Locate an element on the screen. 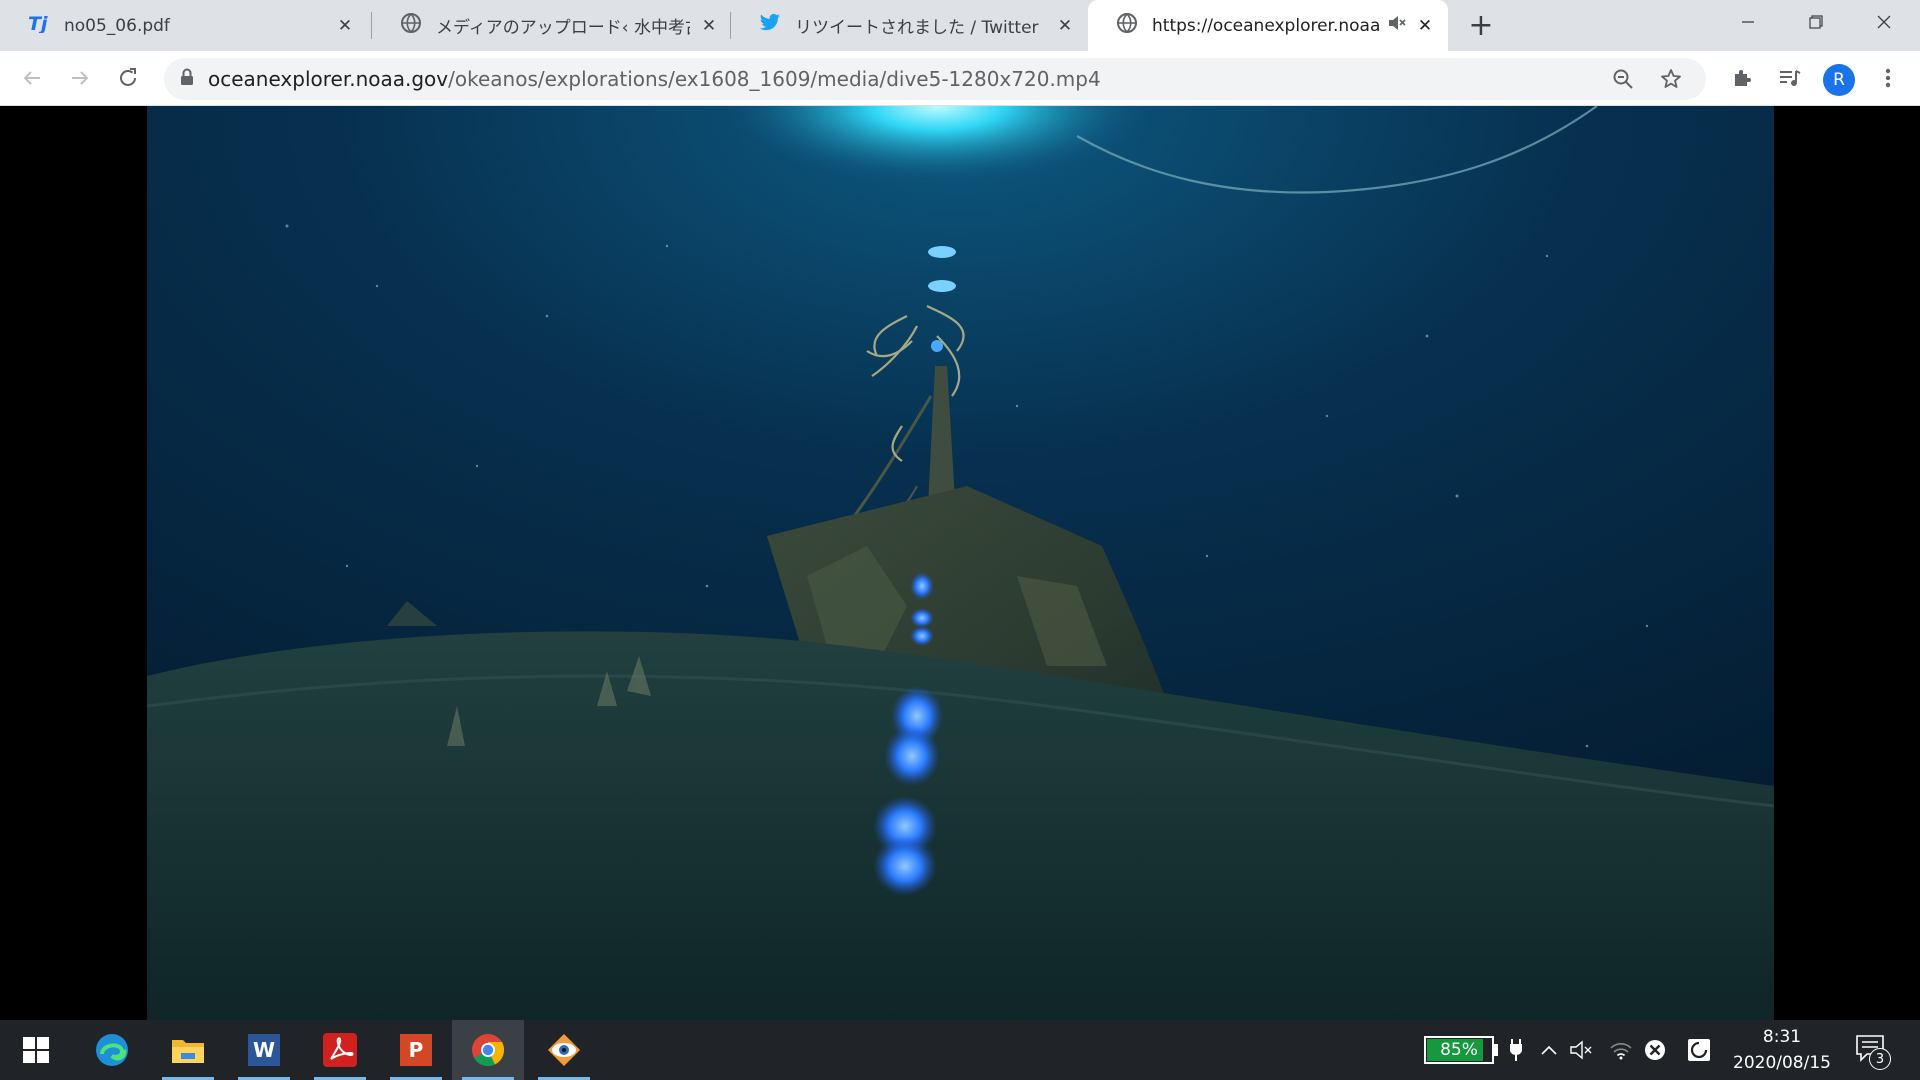  avatar: R is located at coordinates (1839, 80).